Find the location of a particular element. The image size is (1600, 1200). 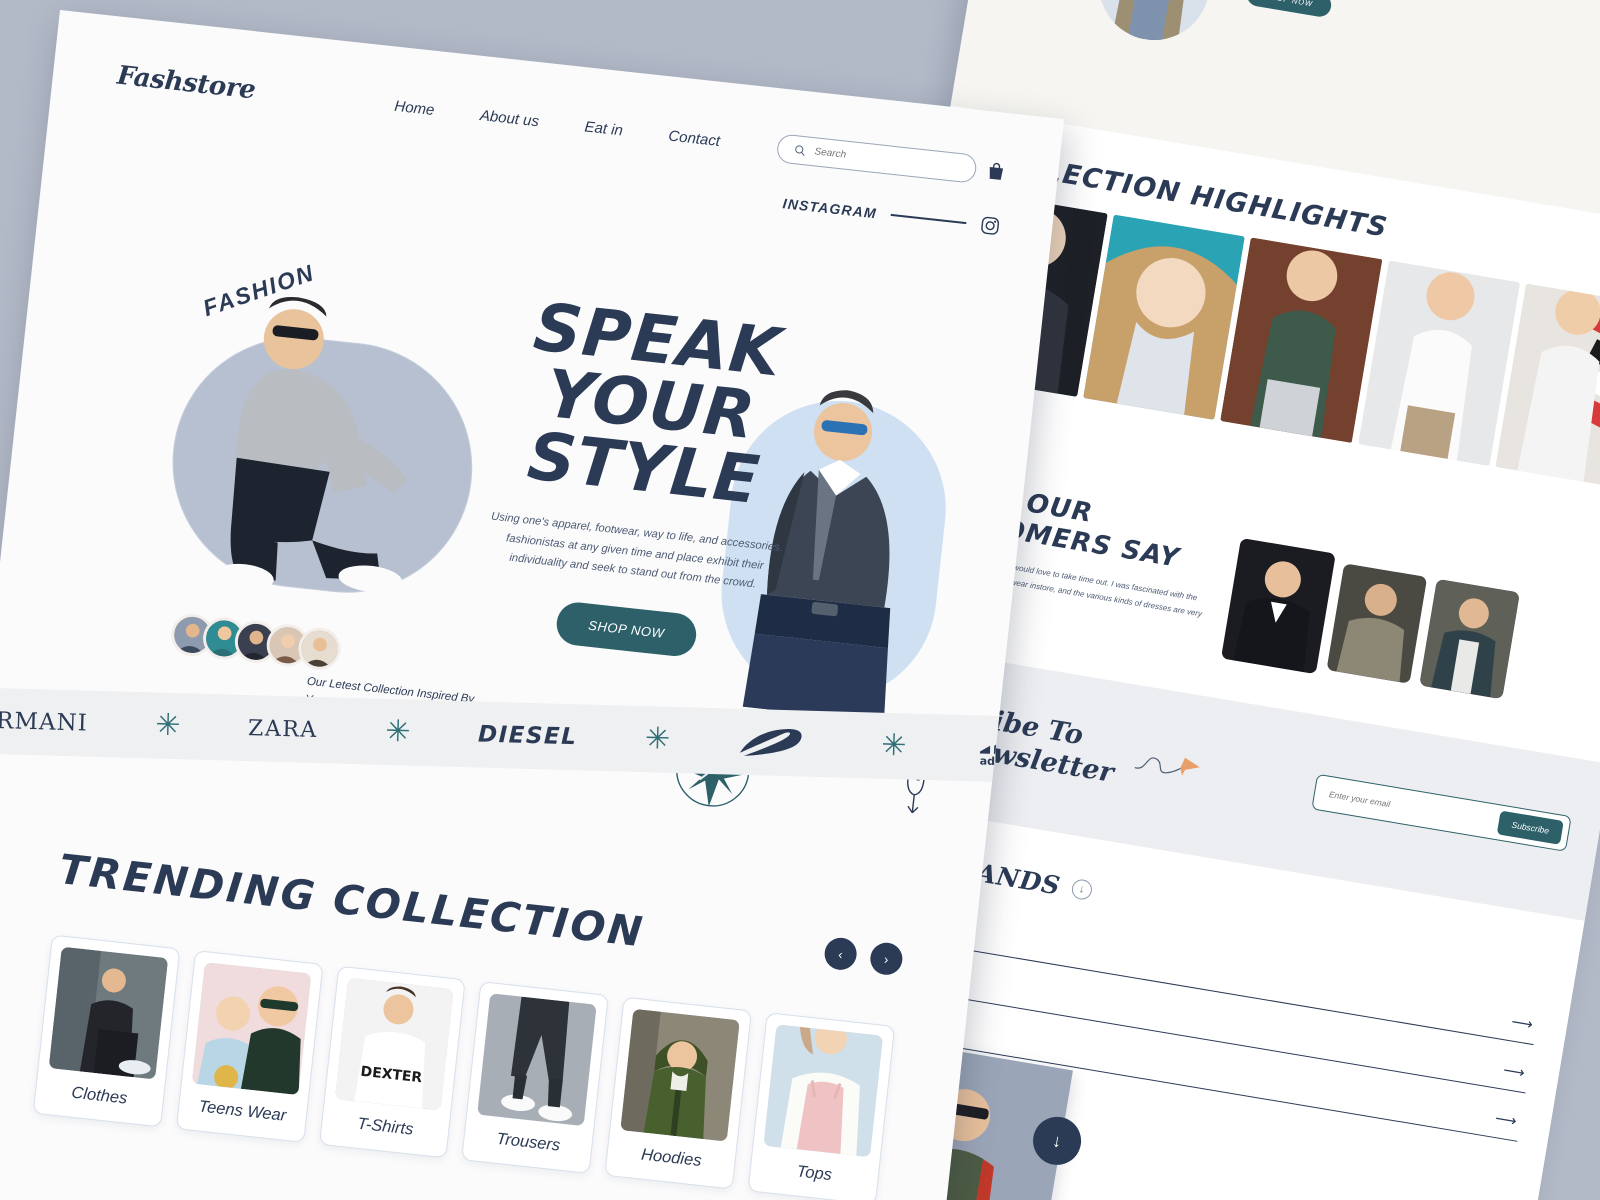

download-circle-icon: ↓ is located at coordinates (1082, 890).